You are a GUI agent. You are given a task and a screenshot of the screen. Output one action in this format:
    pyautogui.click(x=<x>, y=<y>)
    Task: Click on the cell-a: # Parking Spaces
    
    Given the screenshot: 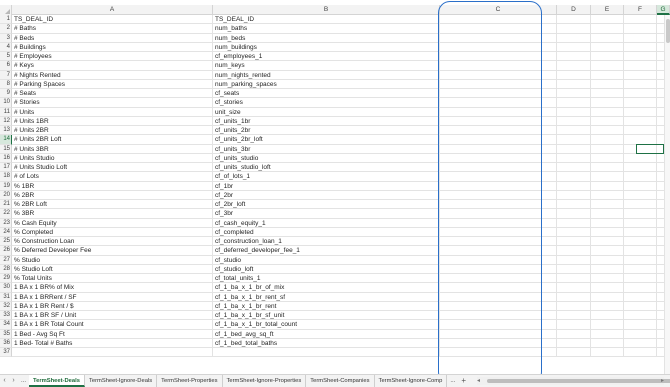 What is the action you would take?
    pyautogui.click(x=112, y=84)
    